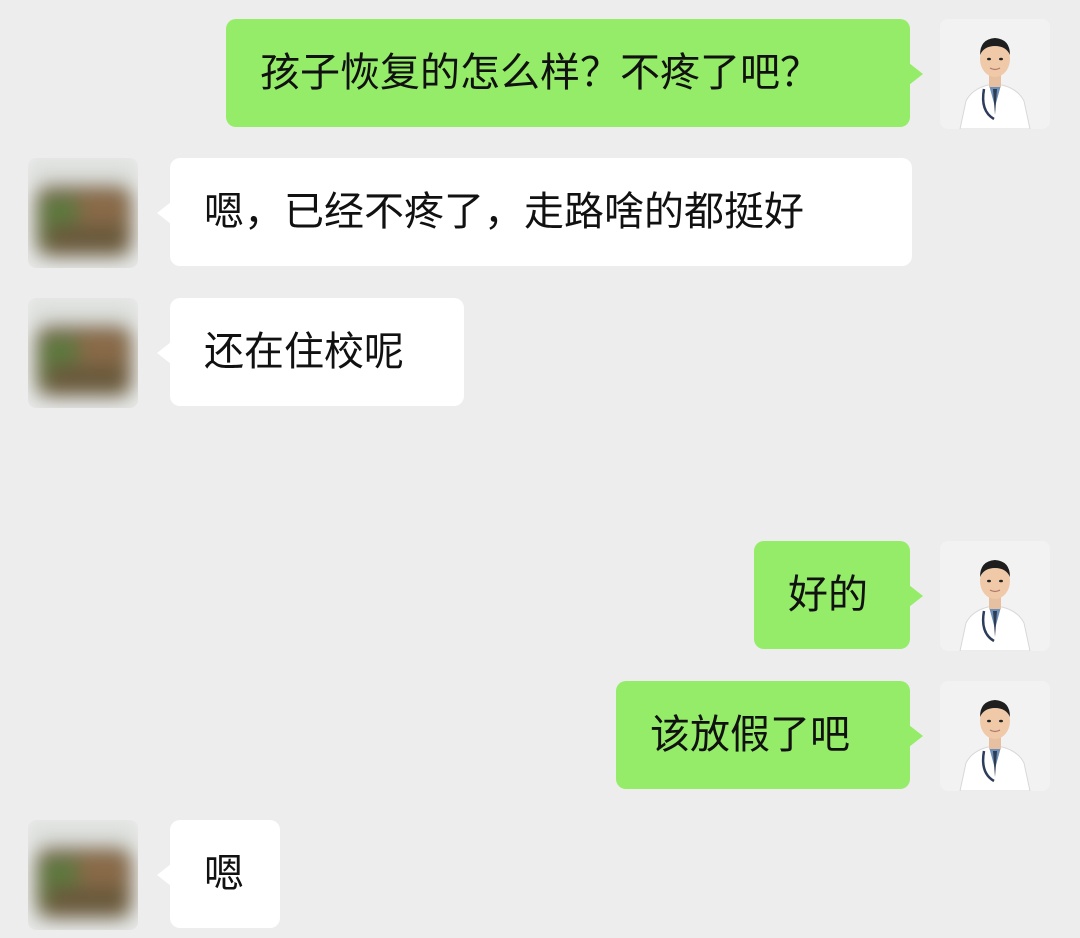 The image size is (1080, 938). I want to click on message-bubble: 嗯, so click(218, 874).